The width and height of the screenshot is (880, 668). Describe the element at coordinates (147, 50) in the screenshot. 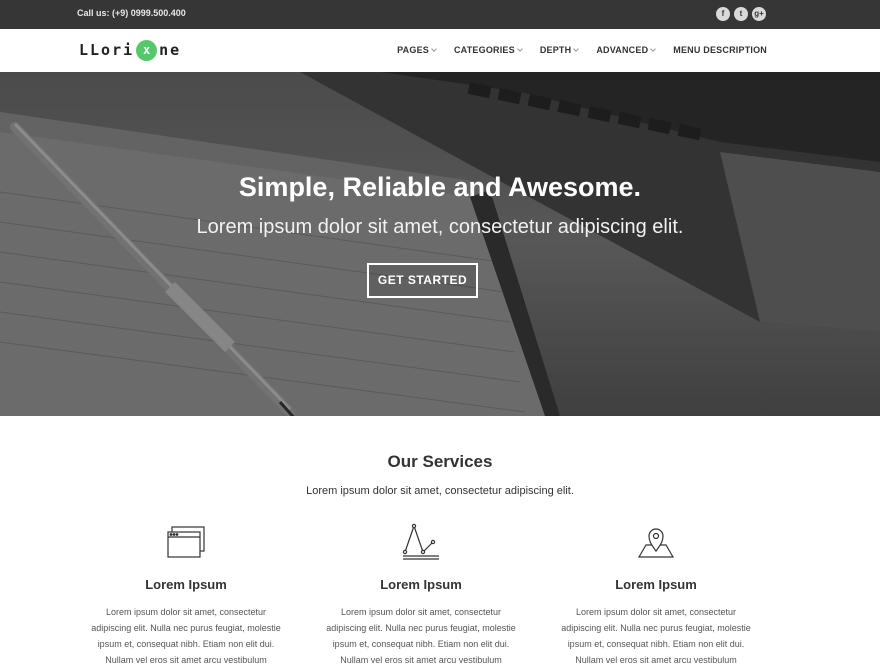

I see `logo-x-badge: x` at that location.